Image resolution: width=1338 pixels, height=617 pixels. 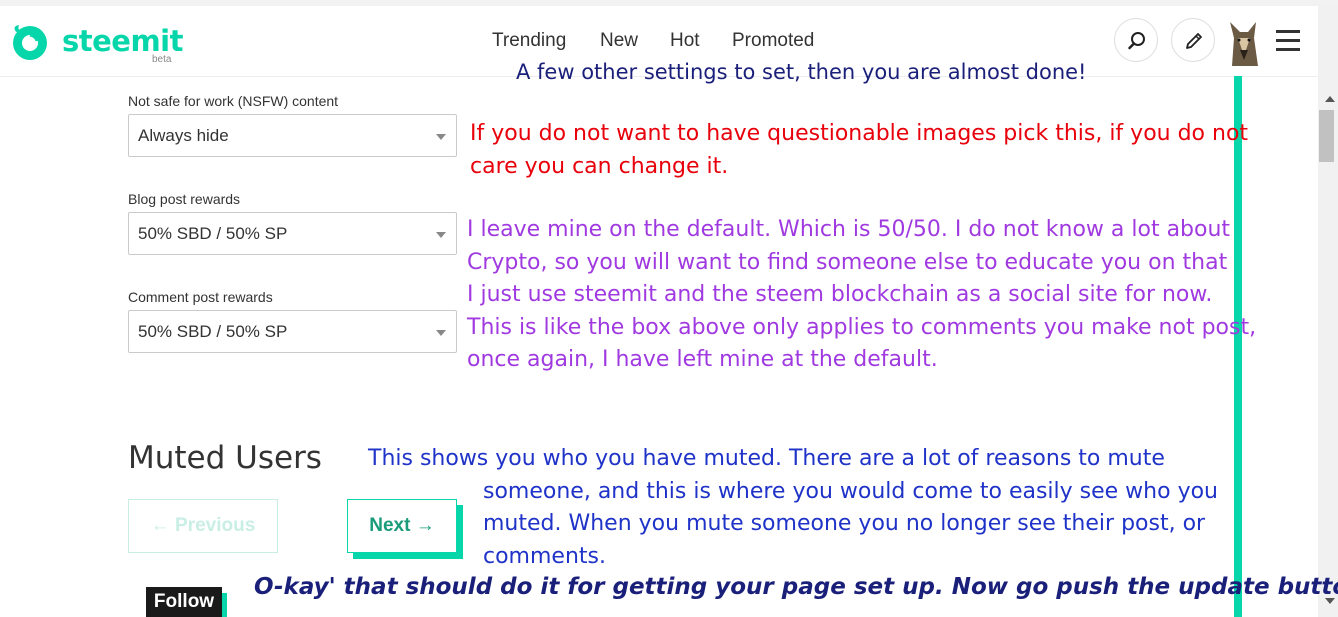 I want to click on comment-rewards-select: 50% SBD / 50% SP, so click(x=292, y=331).